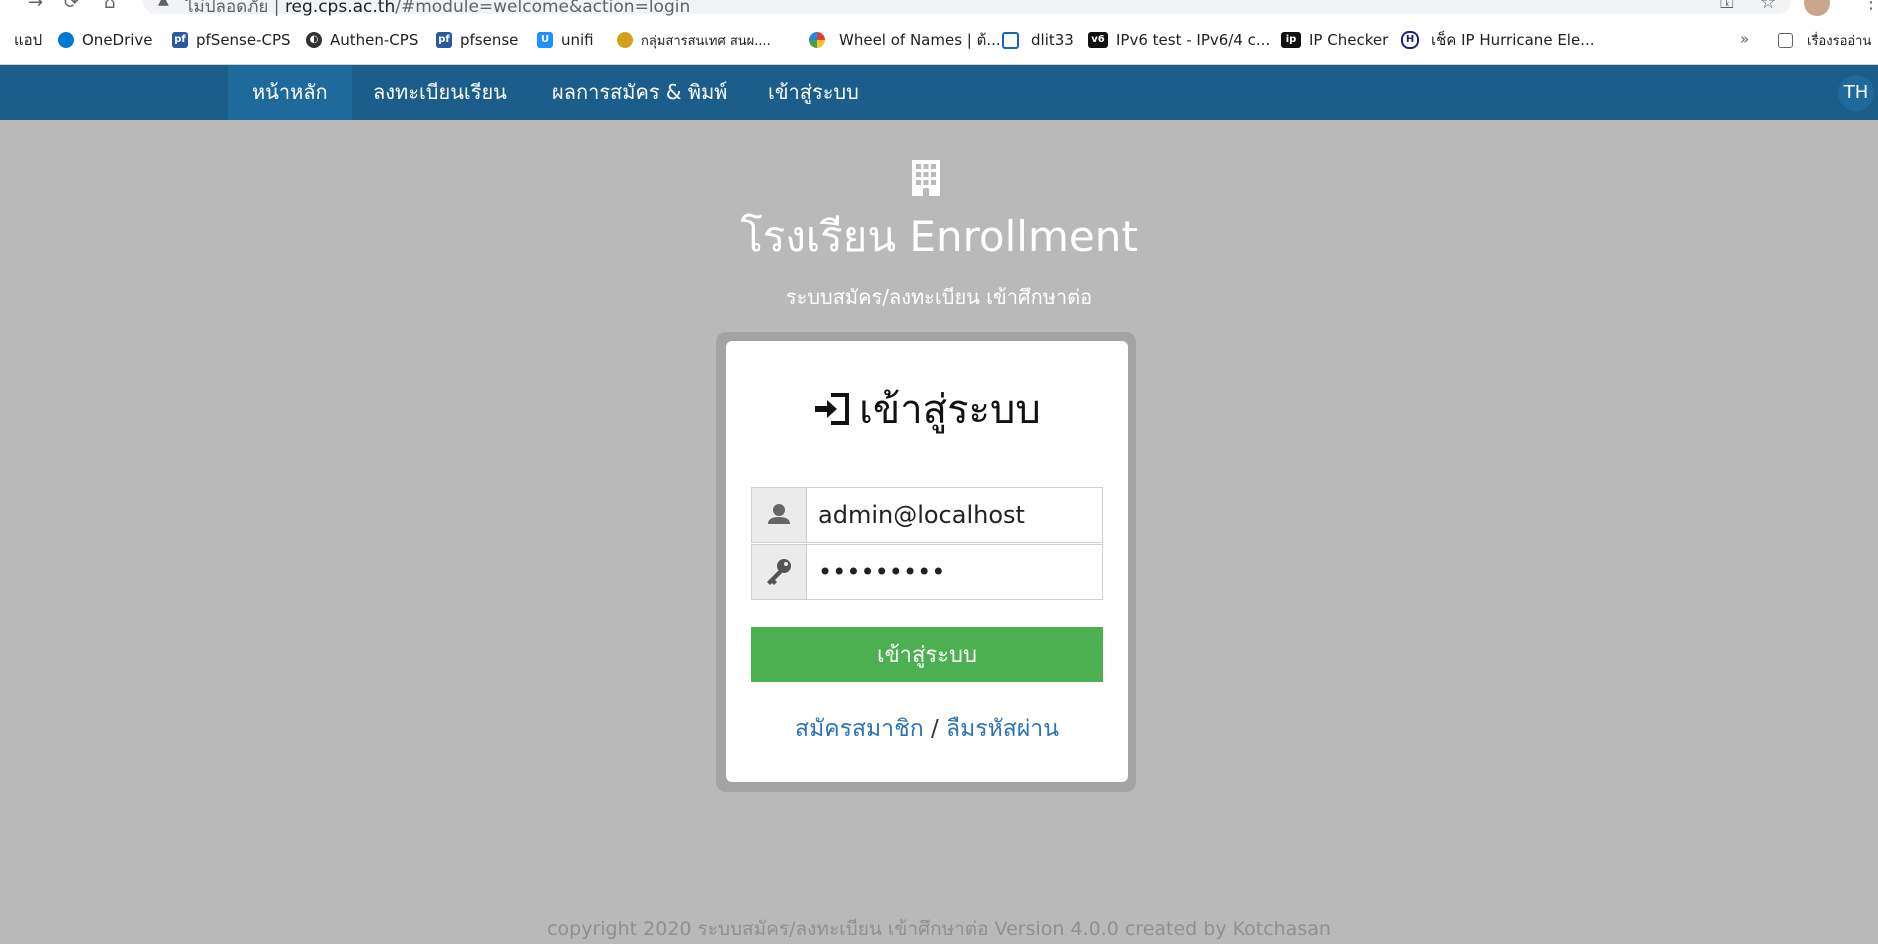  I want to click on auth-links: สมัครสมาชิก / ลืมรหัสผ่าน, so click(927, 729).